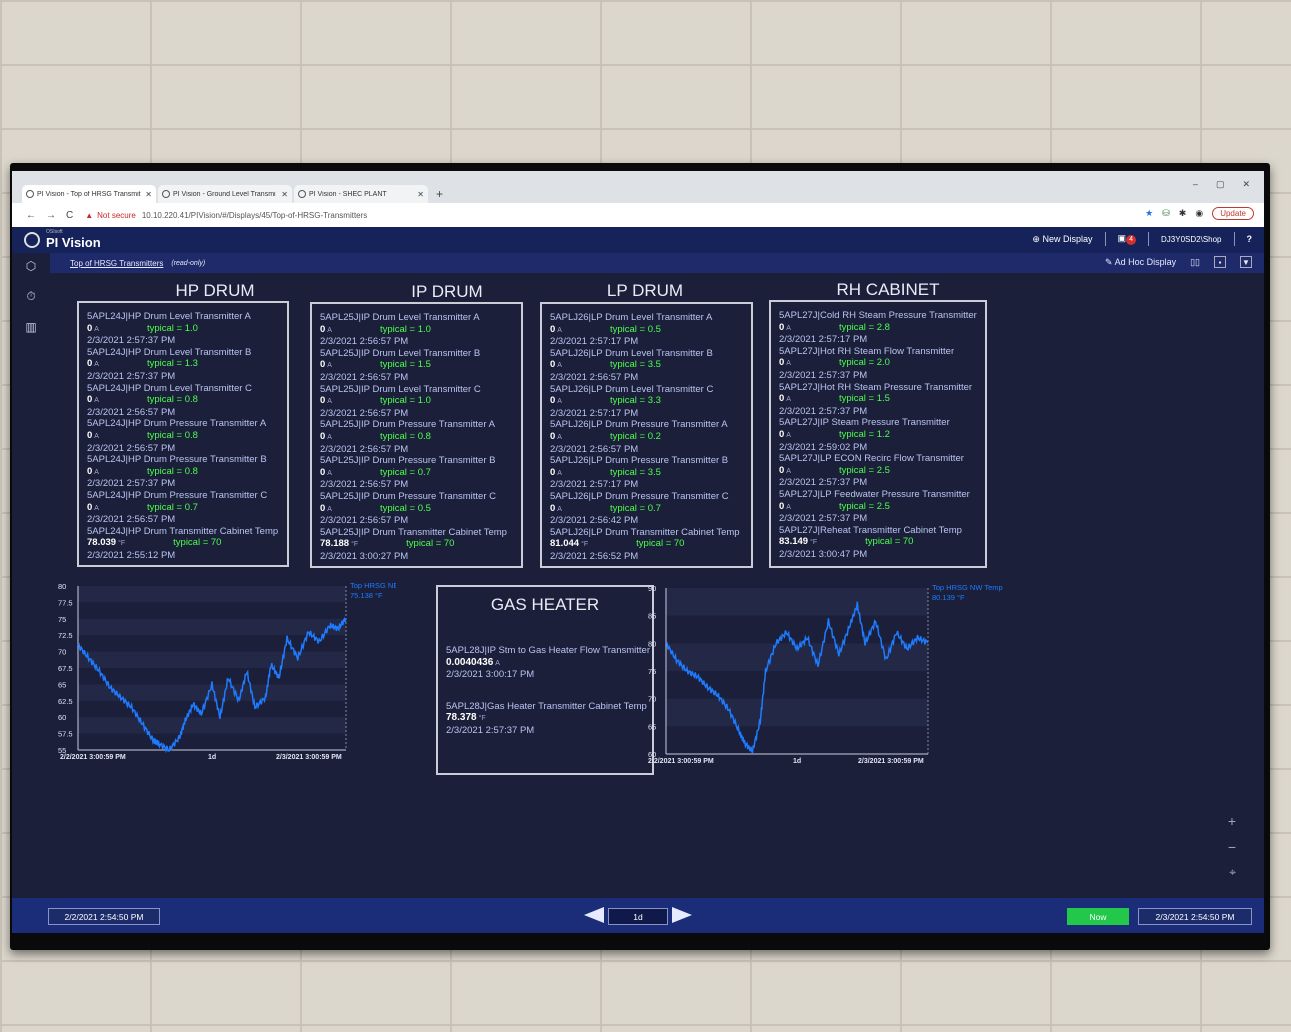 Image resolution: width=1291 pixels, height=1032 pixels. I want to click on display-breadcrumb: Top of HRSG Transmitters, so click(116, 263).